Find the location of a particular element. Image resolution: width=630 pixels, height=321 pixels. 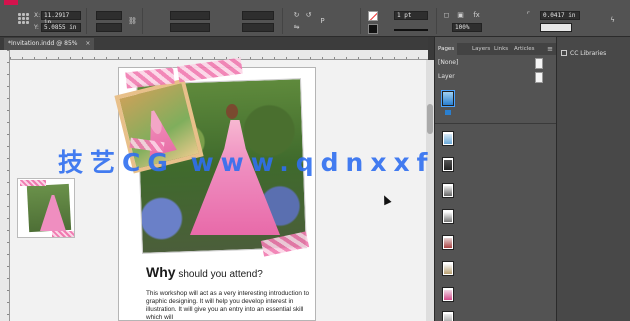

stroke-weight-field: 1 pt is located at coordinates (411, 15).